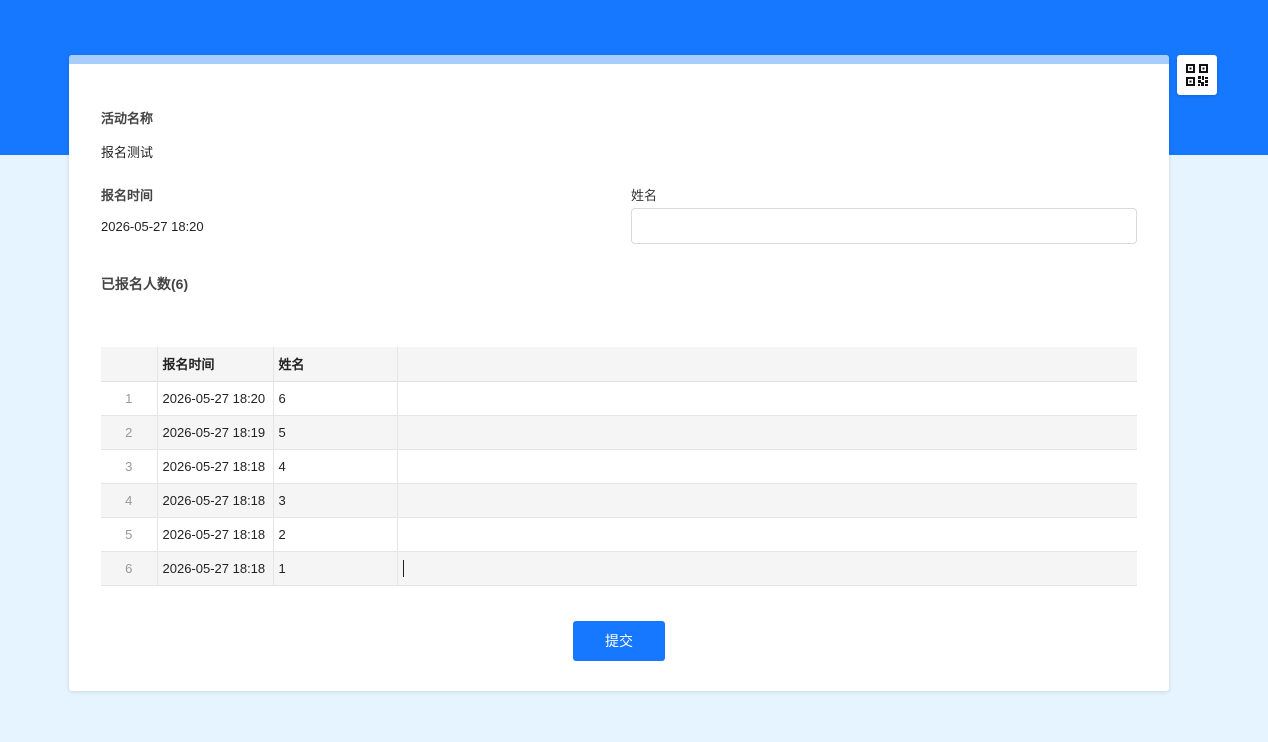  What do you see at coordinates (127, 195) in the screenshot?
I see `registration-time-label: 报名时间` at bounding box center [127, 195].